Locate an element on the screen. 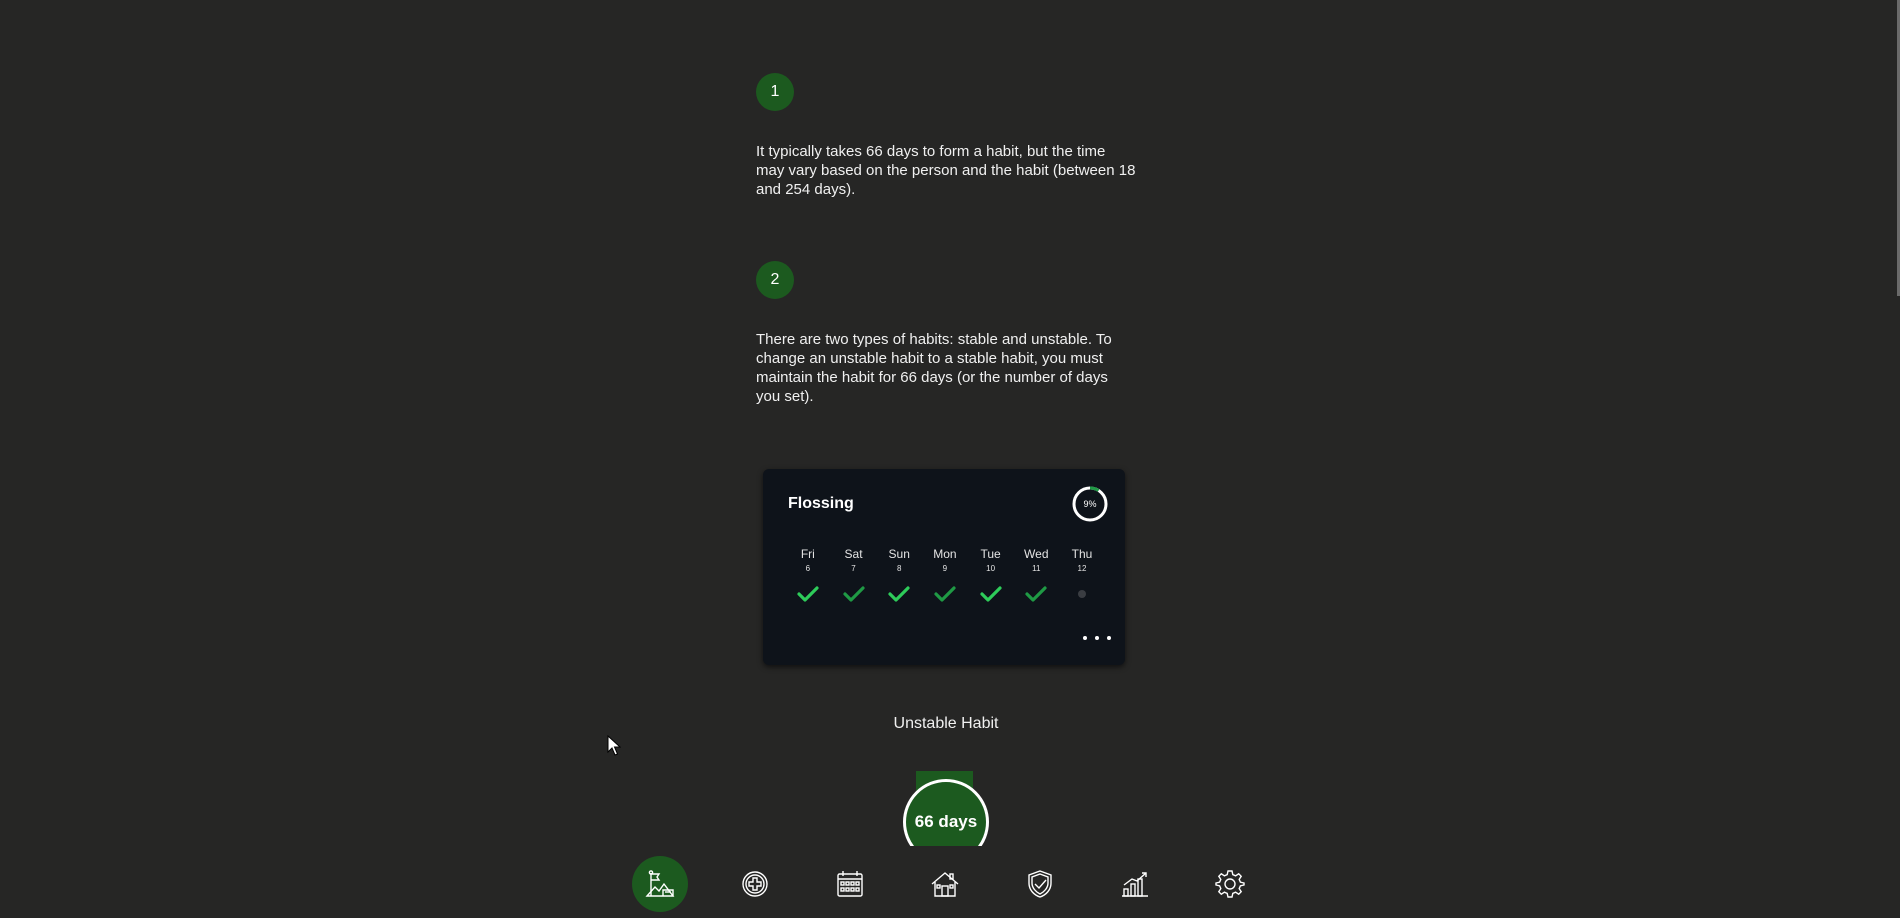 The height and width of the screenshot is (918, 1900). nav-settings-button is located at coordinates (1230, 884).